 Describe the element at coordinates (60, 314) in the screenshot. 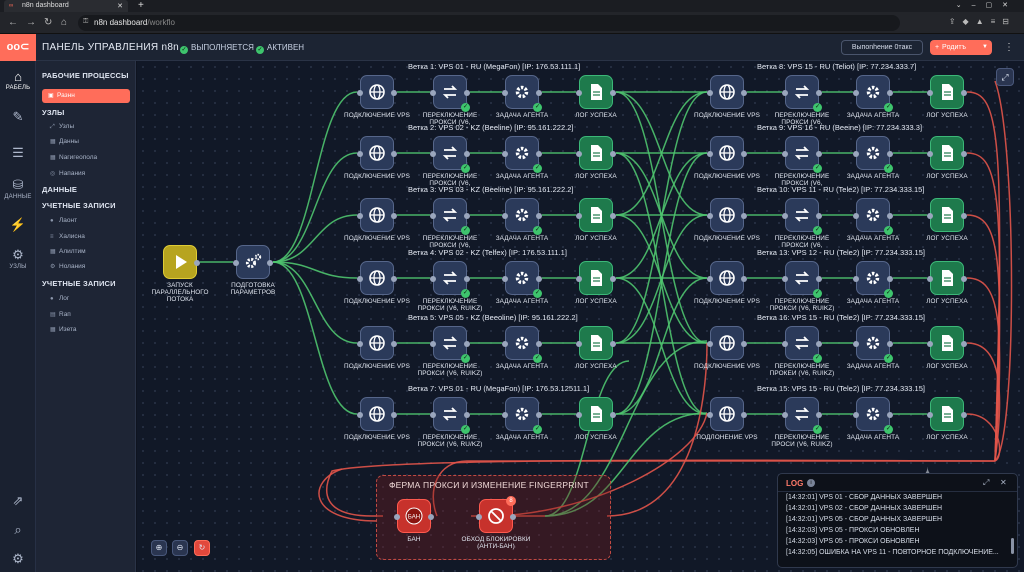

I see `sidebar-item-run: ▤ Rап` at that location.